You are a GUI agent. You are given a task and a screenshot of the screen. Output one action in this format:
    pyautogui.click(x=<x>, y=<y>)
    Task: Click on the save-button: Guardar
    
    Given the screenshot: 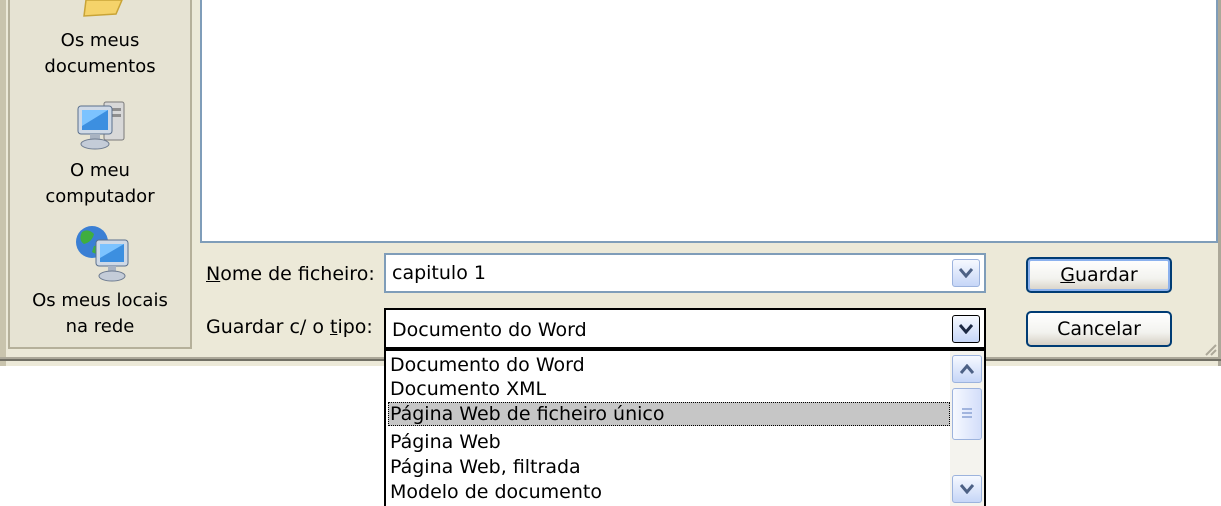 What is the action you would take?
    pyautogui.click(x=1099, y=275)
    